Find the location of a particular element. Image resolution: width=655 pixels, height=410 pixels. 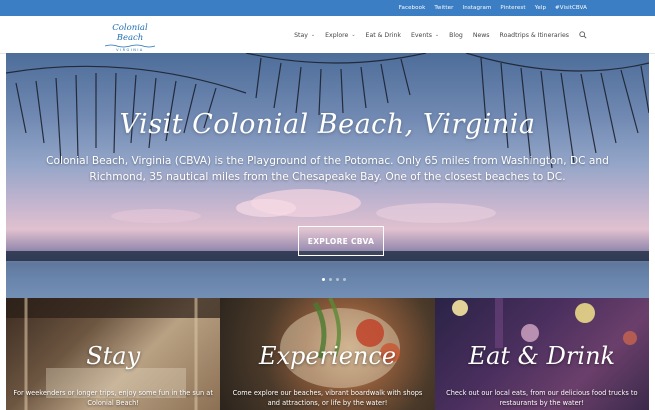

yelp-link: Yelp is located at coordinates (540, 8).